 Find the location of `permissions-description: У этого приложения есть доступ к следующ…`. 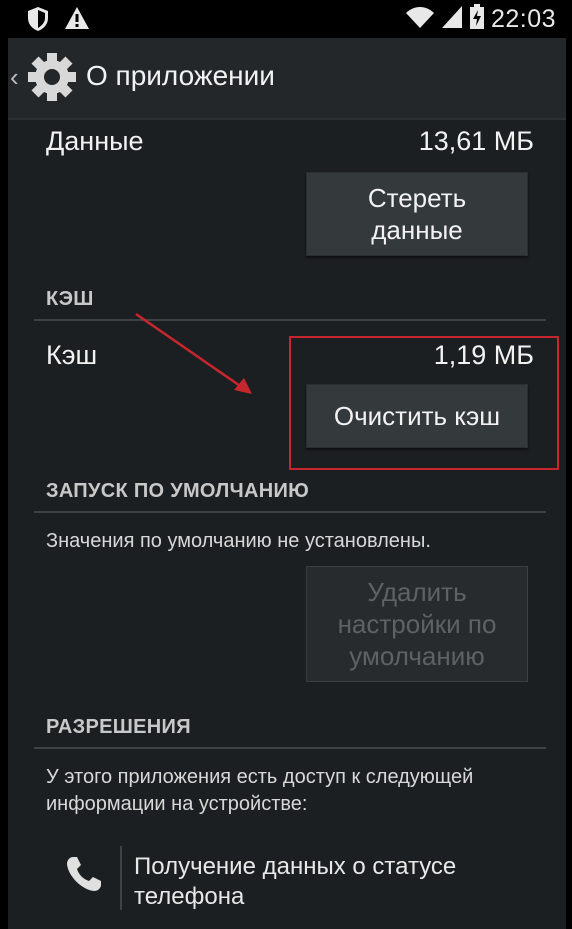

permissions-description: У этого приложения есть доступ к следующ… is located at coordinates (260, 790).